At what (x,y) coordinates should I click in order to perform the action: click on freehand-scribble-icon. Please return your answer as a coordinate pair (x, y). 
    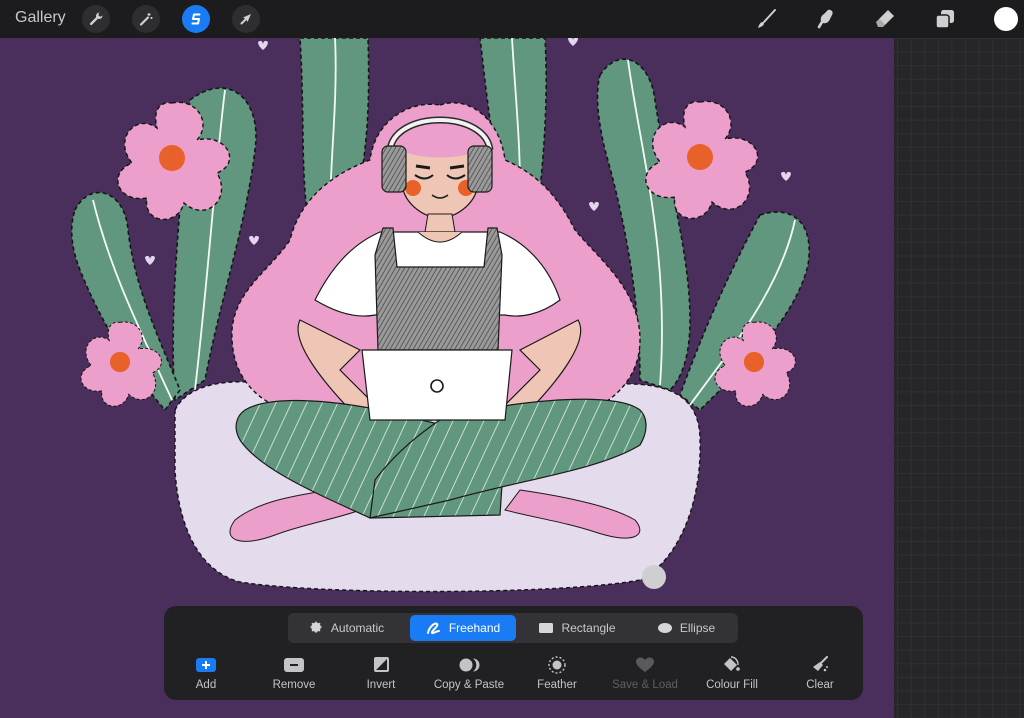
    Looking at the image, I should click on (433, 628).